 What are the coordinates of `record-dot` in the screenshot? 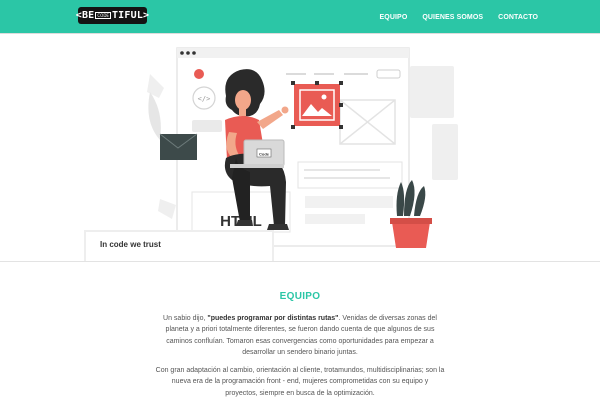 It's located at (199, 74).